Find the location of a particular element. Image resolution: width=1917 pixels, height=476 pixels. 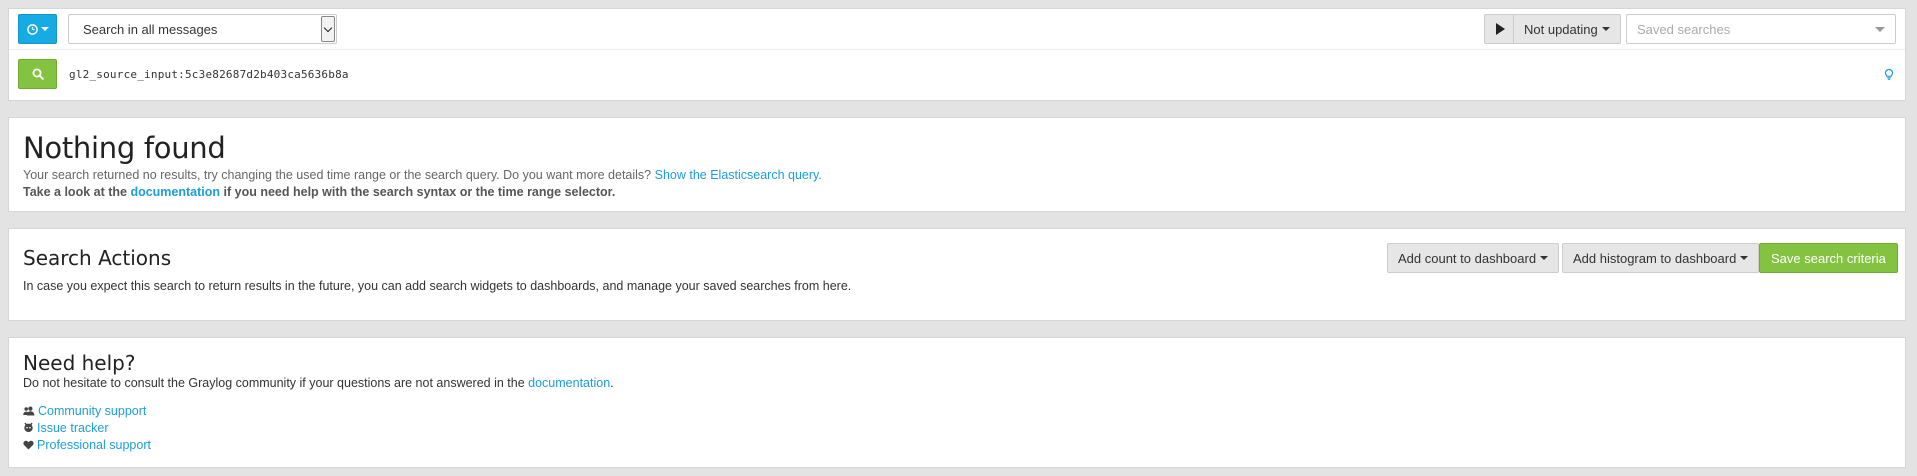

professional-support-link: Professional support is located at coordinates (94, 445).